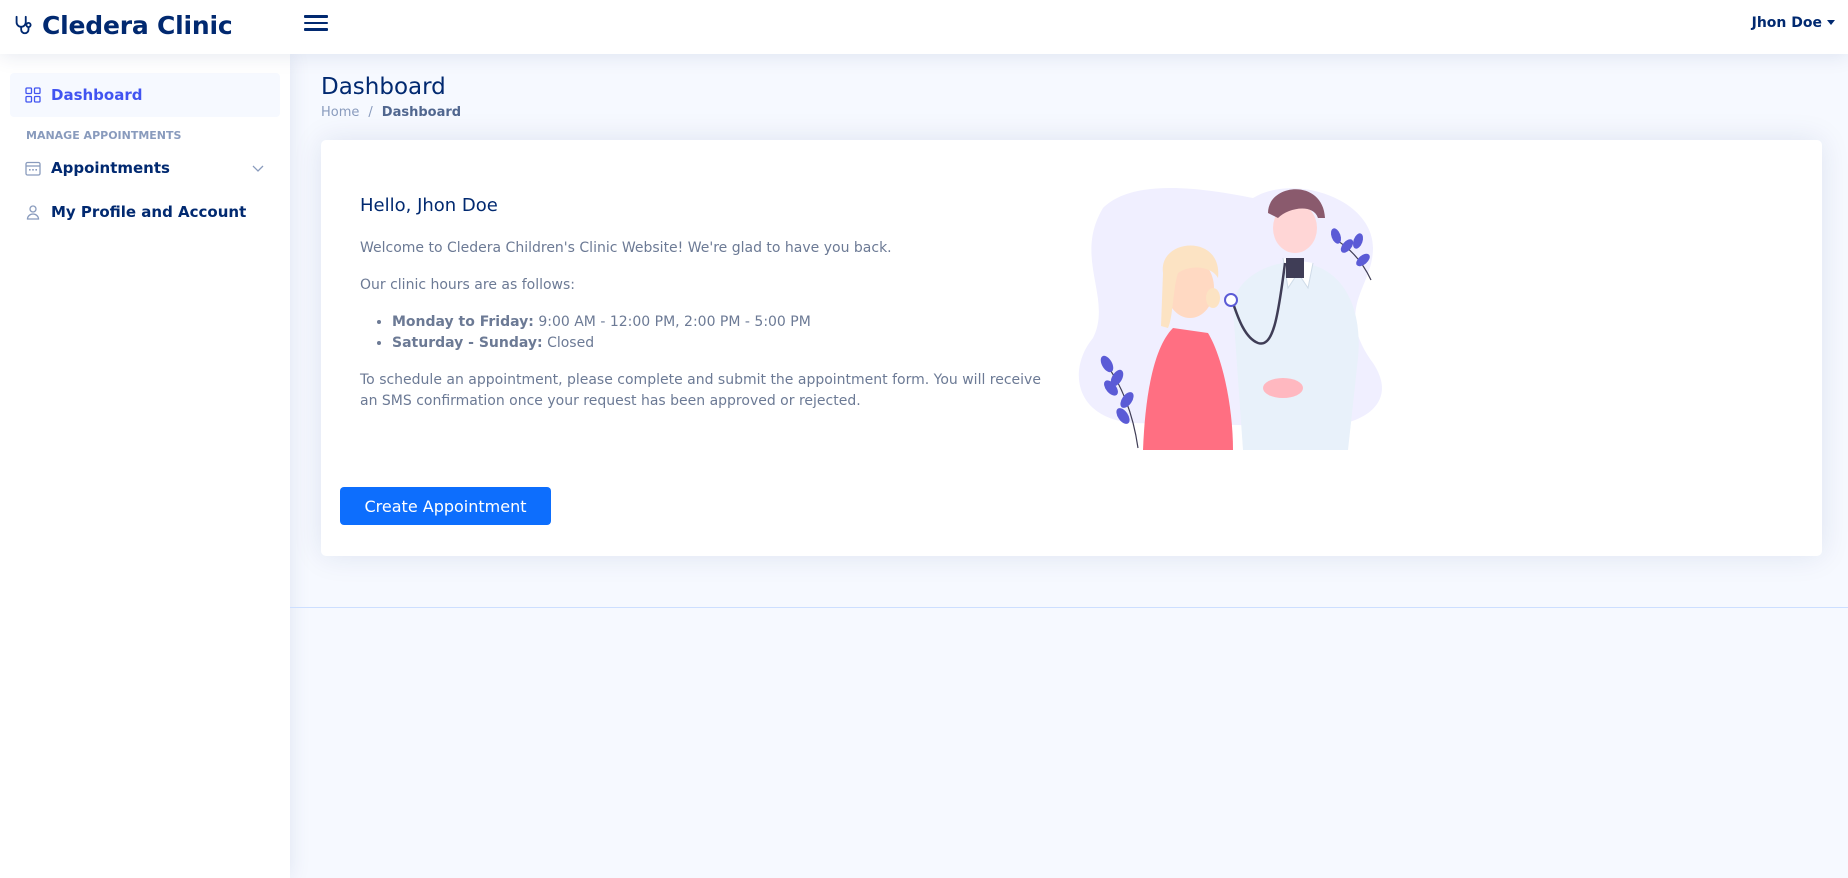 This screenshot has height=878, width=1848. What do you see at coordinates (383, 87) in the screenshot?
I see `page-title: Dashboard` at bounding box center [383, 87].